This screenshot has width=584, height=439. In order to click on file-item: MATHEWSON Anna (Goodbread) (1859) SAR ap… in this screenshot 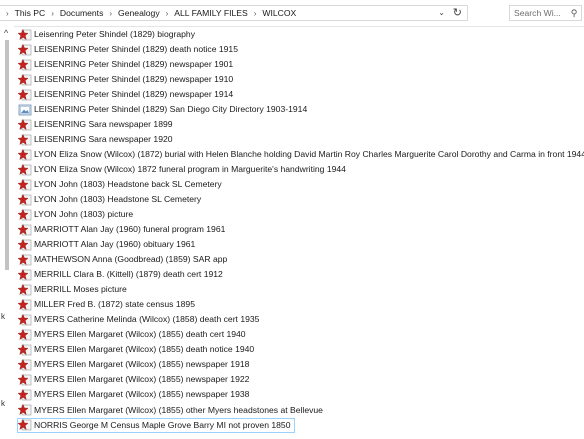, I will do `click(122, 259)`.